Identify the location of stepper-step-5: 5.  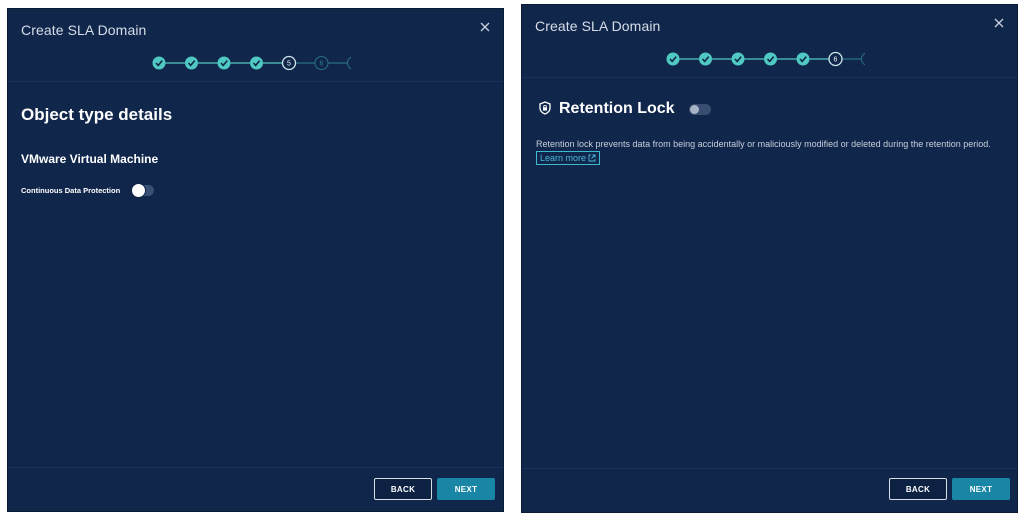
(289, 63).